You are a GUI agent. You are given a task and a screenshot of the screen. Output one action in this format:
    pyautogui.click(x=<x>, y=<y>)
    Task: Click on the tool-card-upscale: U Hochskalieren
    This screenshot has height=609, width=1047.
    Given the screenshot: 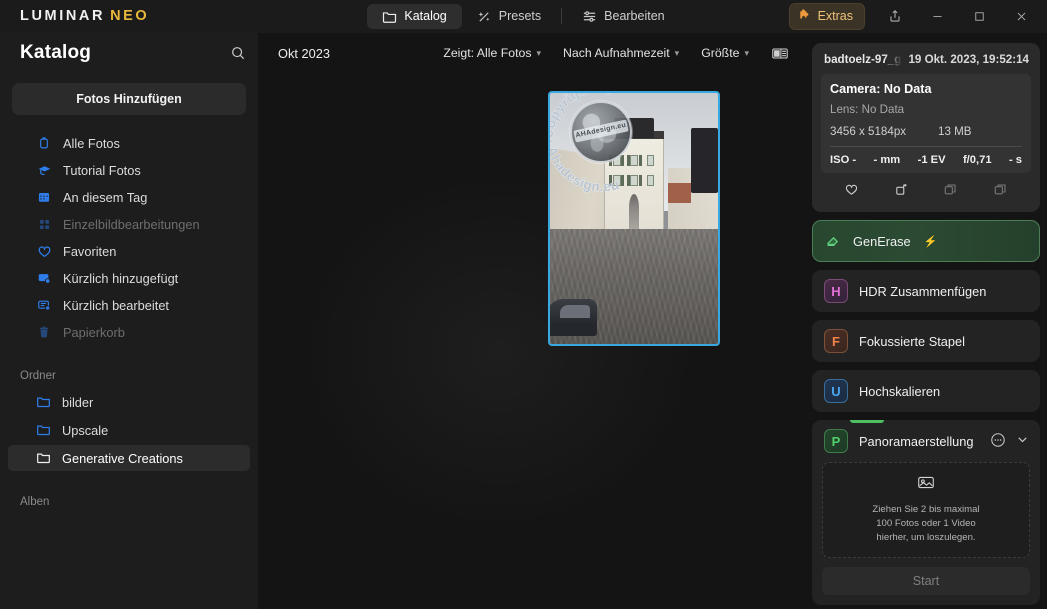 What is the action you would take?
    pyautogui.click(x=926, y=391)
    